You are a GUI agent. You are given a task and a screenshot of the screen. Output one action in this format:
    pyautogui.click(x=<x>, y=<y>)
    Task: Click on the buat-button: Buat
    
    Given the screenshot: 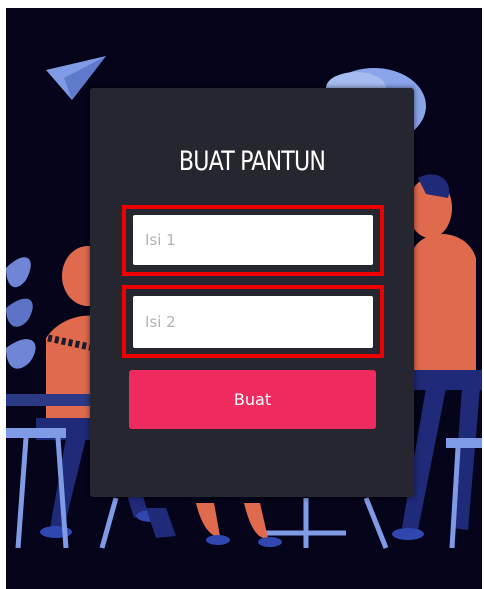 What is the action you would take?
    pyautogui.click(x=252, y=399)
    